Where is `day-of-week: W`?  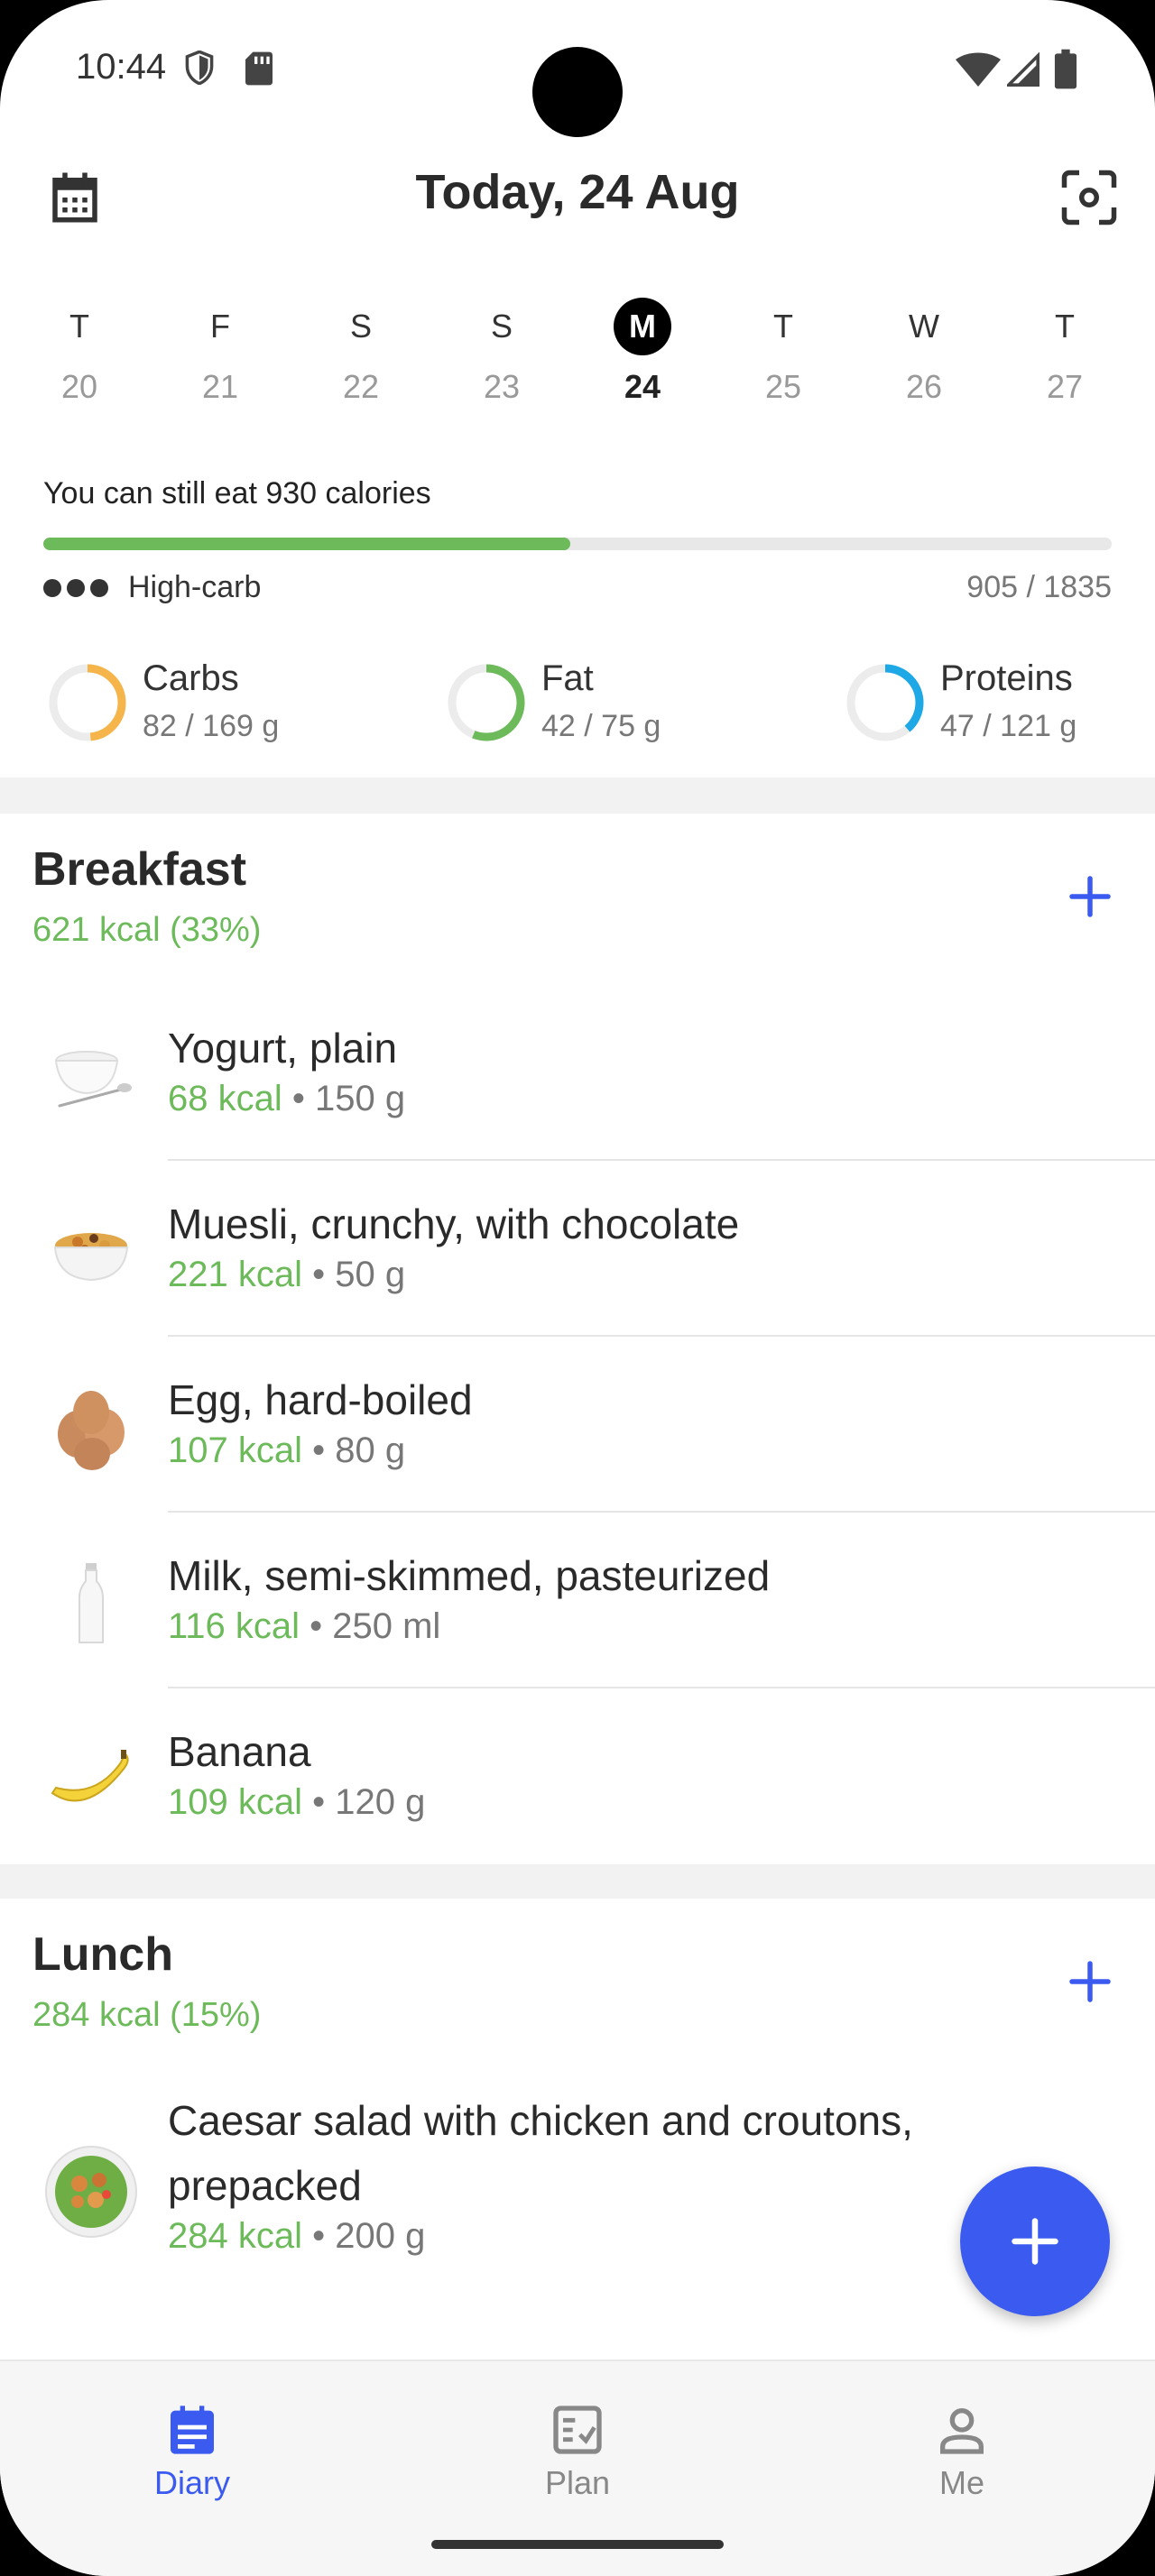 day-of-week: W is located at coordinates (924, 326).